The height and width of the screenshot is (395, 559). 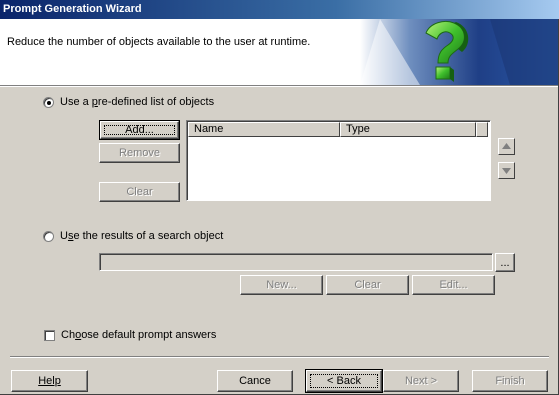 I want to click on move-up-button, so click(x=506, y=146).